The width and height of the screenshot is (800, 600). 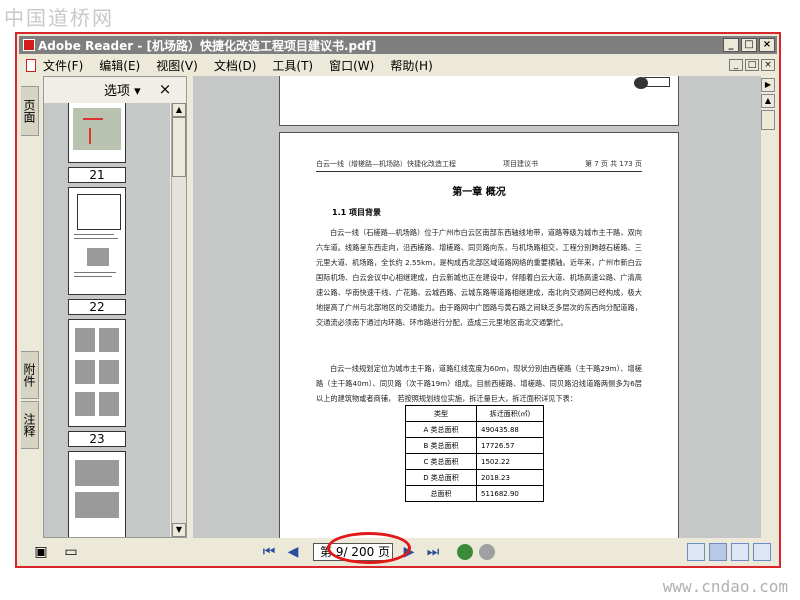 I want to click on chapter-title: 第一章 概况, so click(x=479, y=192).